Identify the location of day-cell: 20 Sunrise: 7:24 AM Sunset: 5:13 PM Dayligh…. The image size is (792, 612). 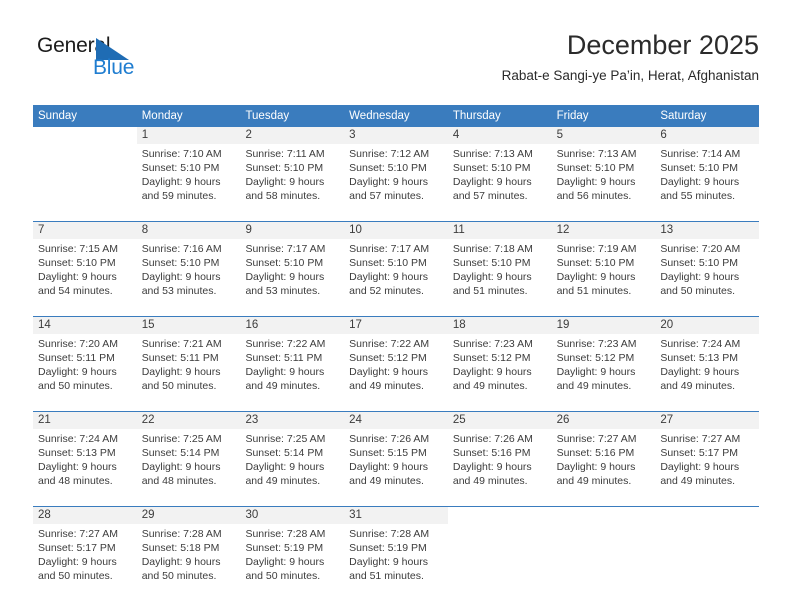
(707, 361).